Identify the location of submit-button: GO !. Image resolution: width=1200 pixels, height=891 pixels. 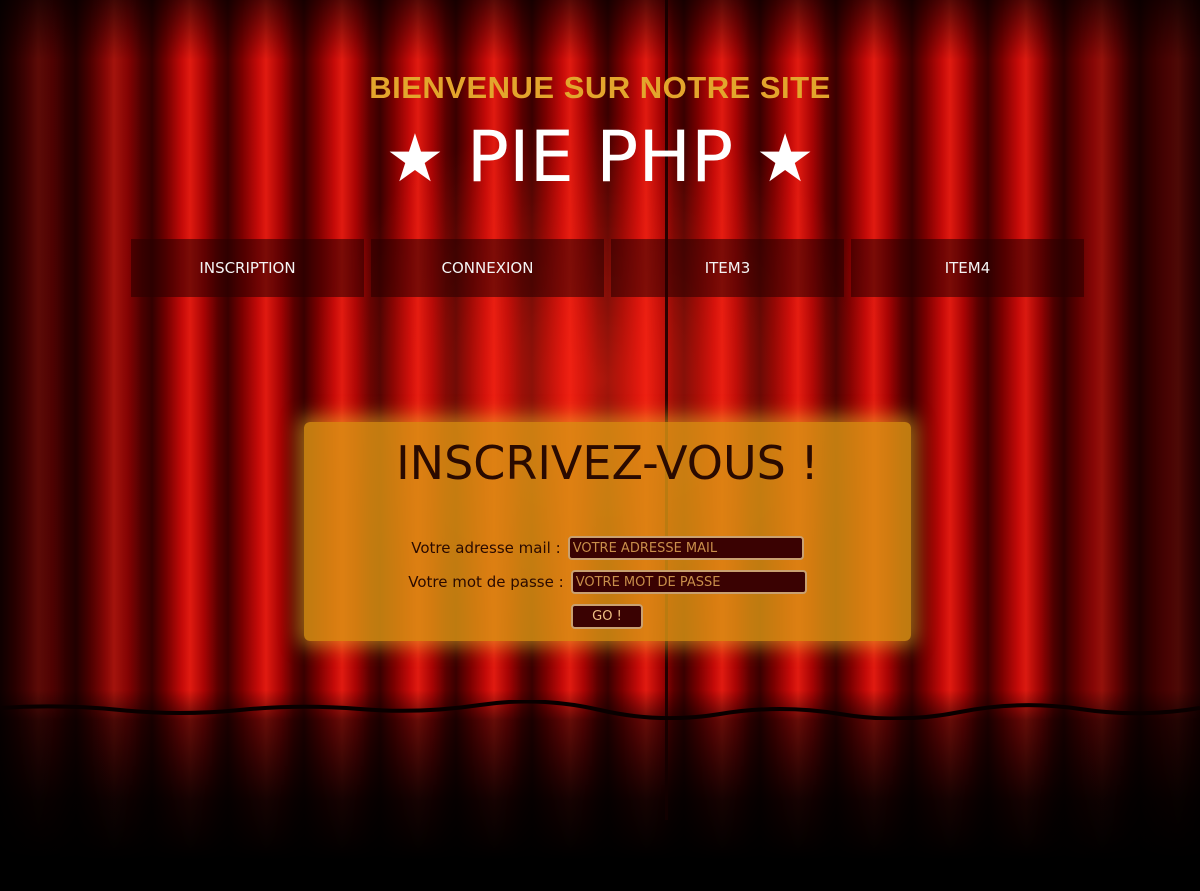
(607, 616).